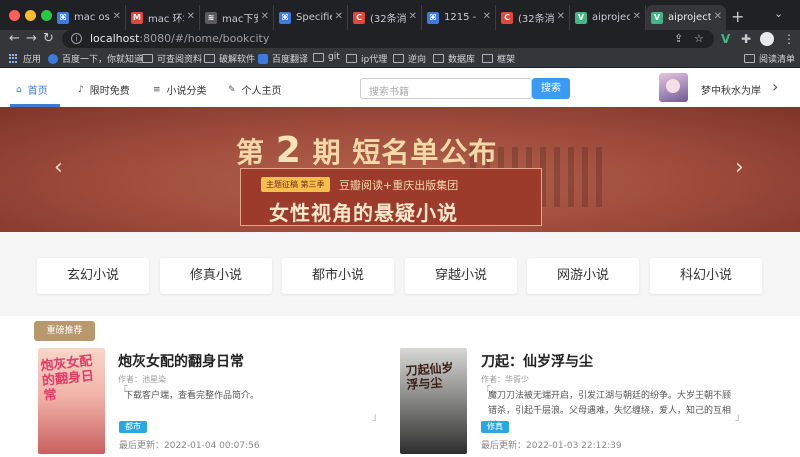 This screenshot has width=800, height=457. Describe the element at coordinates (89, 17) in the screenshot. I see `browser-tab: ⌘ mac os Ap ✕` at that location.